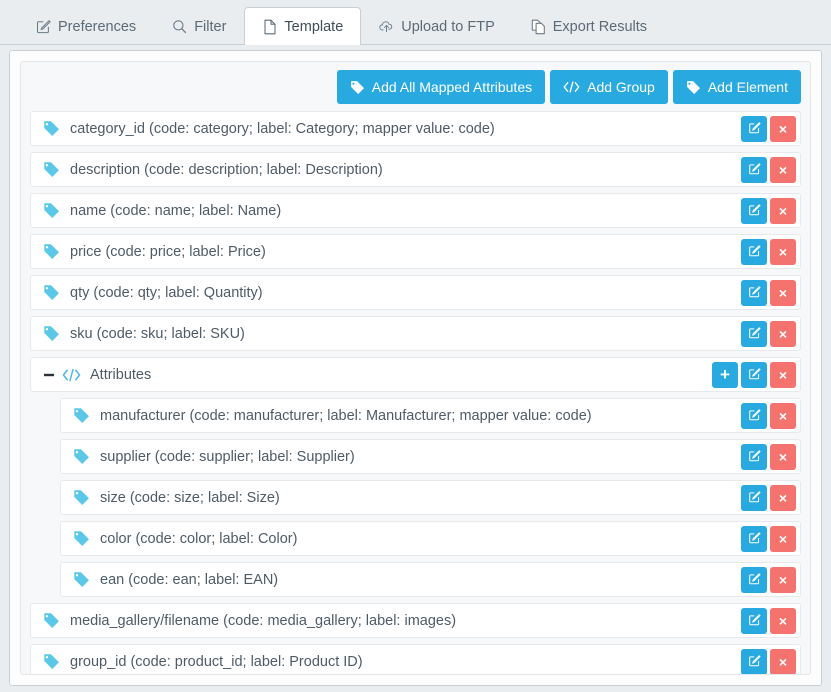  Describe the element at coordinates (199, 26) in the screenshot. I see `tab-filter: Filter` at that location.